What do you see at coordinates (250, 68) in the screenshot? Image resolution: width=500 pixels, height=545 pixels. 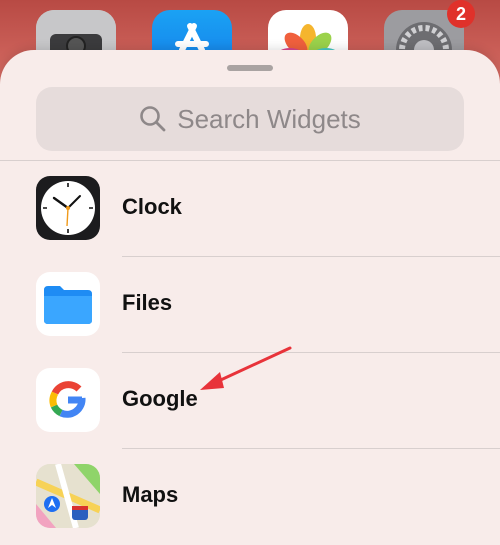 I see `sheet-grabber` at bounding box center [250, 68].